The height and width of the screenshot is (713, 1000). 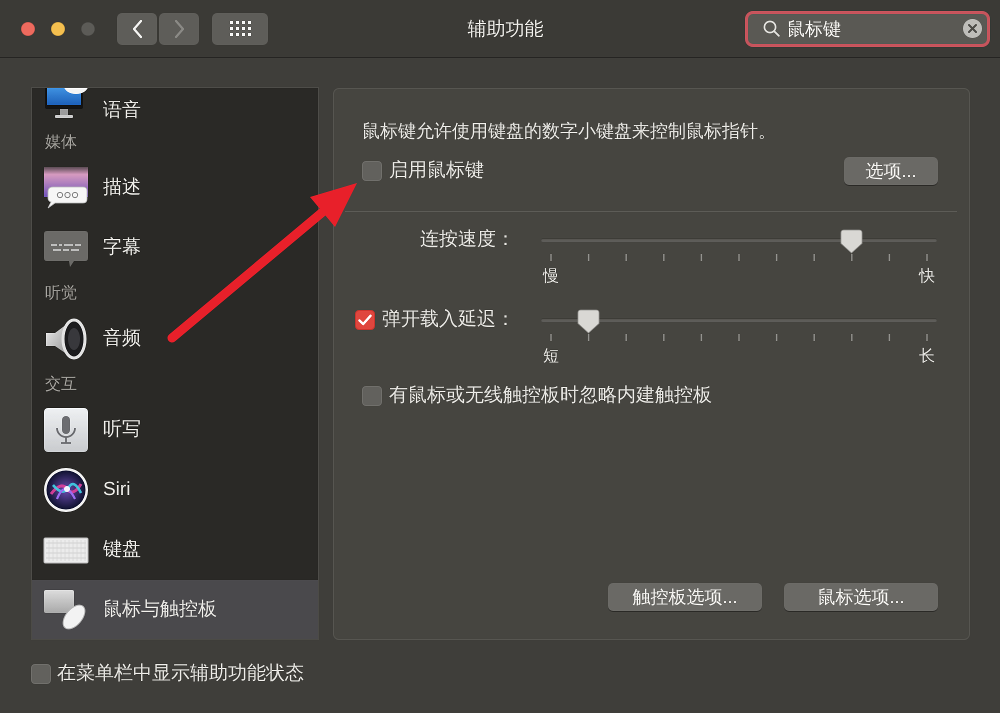 What do you see at coordinates (175, 107) in the screenshot?
I see `sidebar-item: 语音` at bounding box center [175, 107].